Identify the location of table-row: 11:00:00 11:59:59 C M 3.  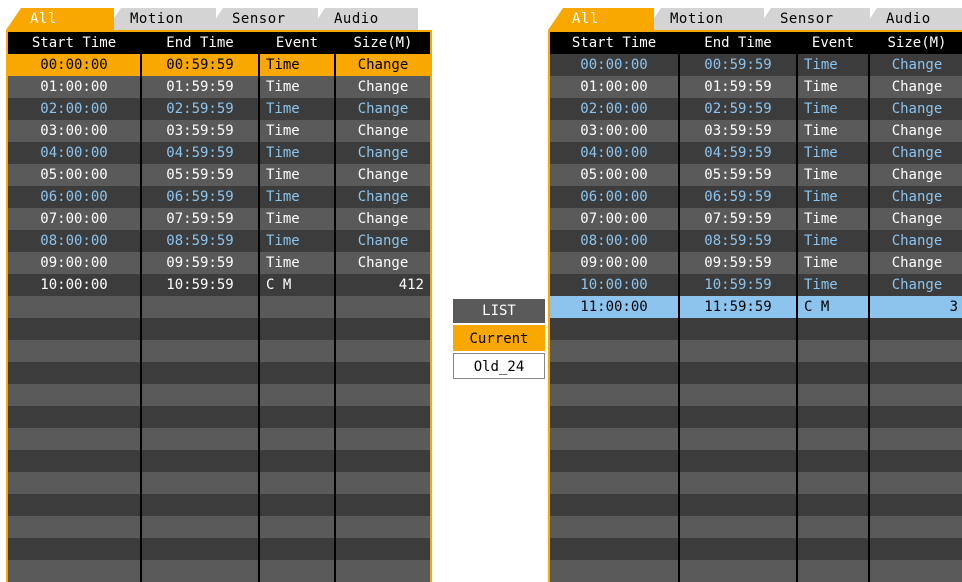
(756, 307).